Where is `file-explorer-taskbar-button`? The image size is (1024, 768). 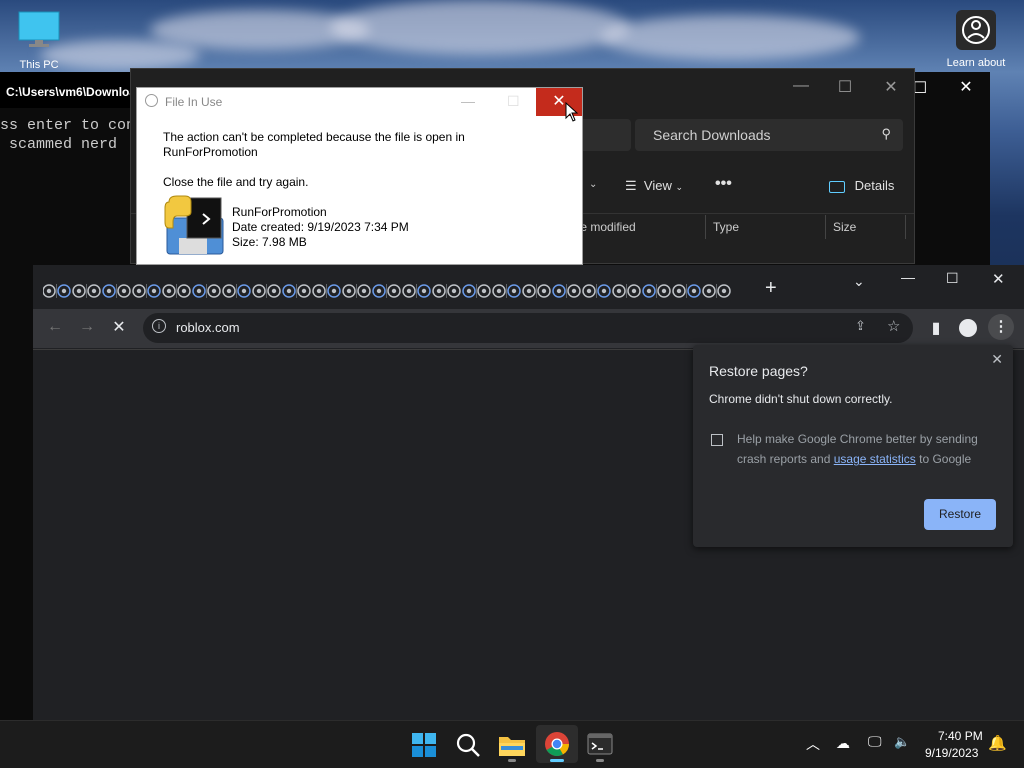
file-explorer-taskbar-button is located at coordinates (512, 745).